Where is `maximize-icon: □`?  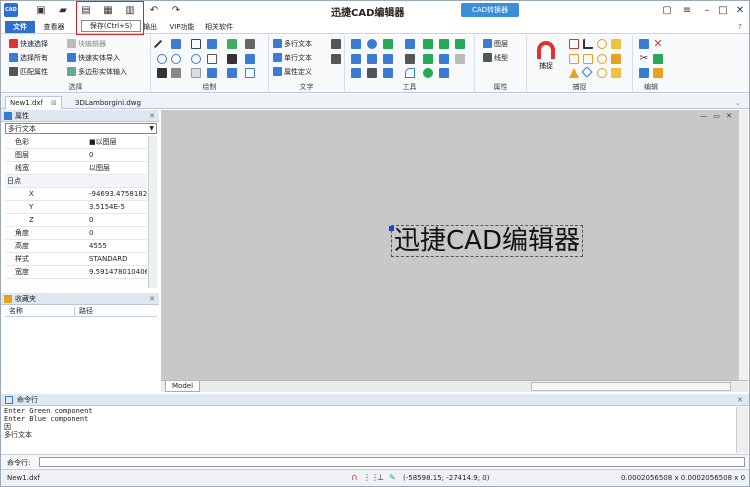 maximize-icon: □ is located at coordinates (723, 10).